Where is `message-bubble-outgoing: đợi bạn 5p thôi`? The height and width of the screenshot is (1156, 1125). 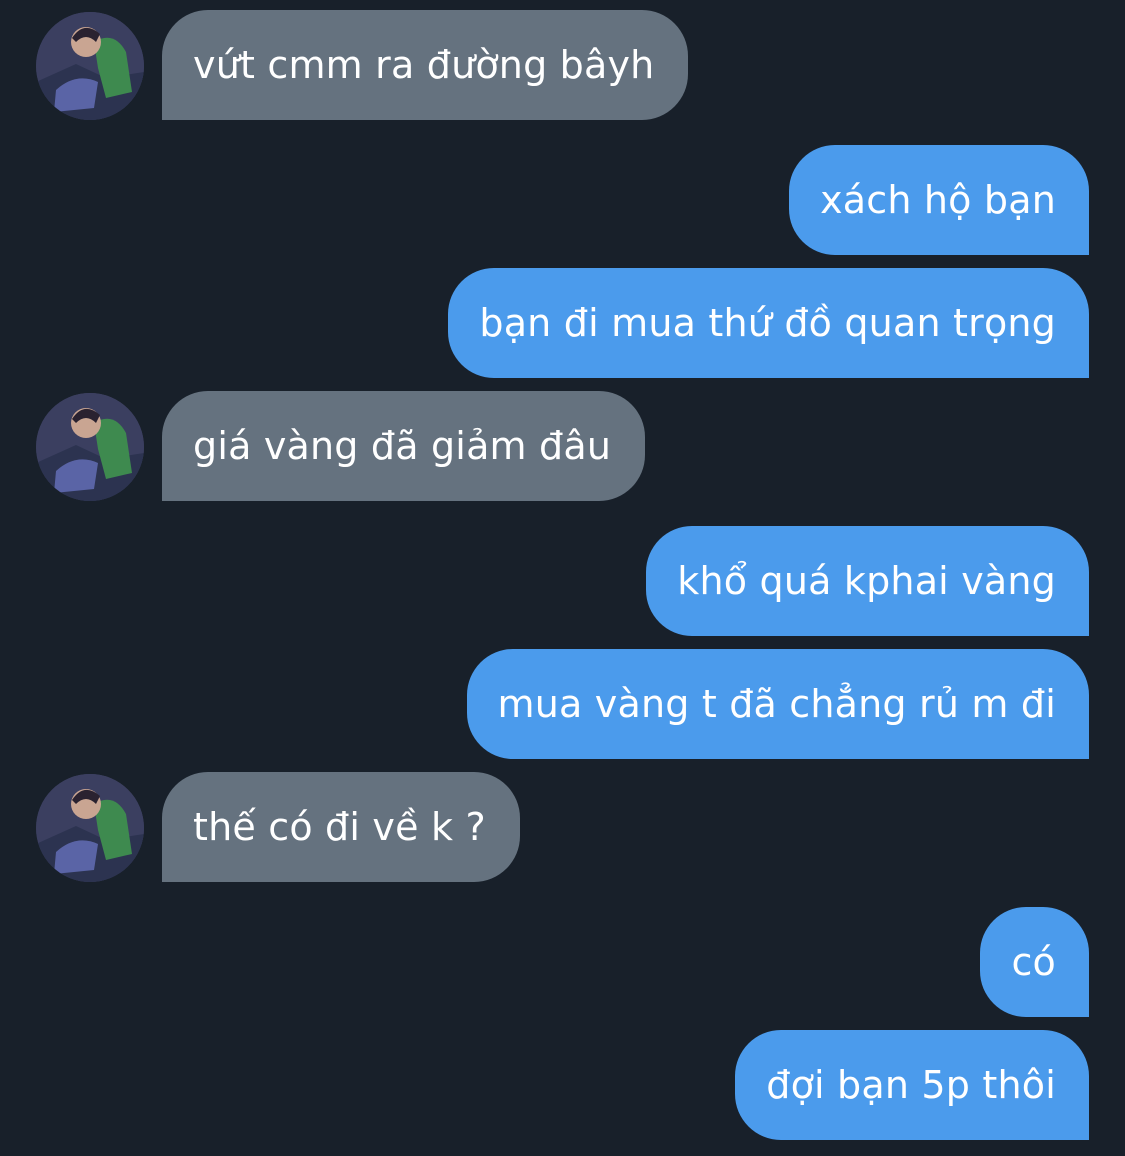 message-bubble-outgoing: đợi bạn 5p thôi is located at coordinates (912, 1085).